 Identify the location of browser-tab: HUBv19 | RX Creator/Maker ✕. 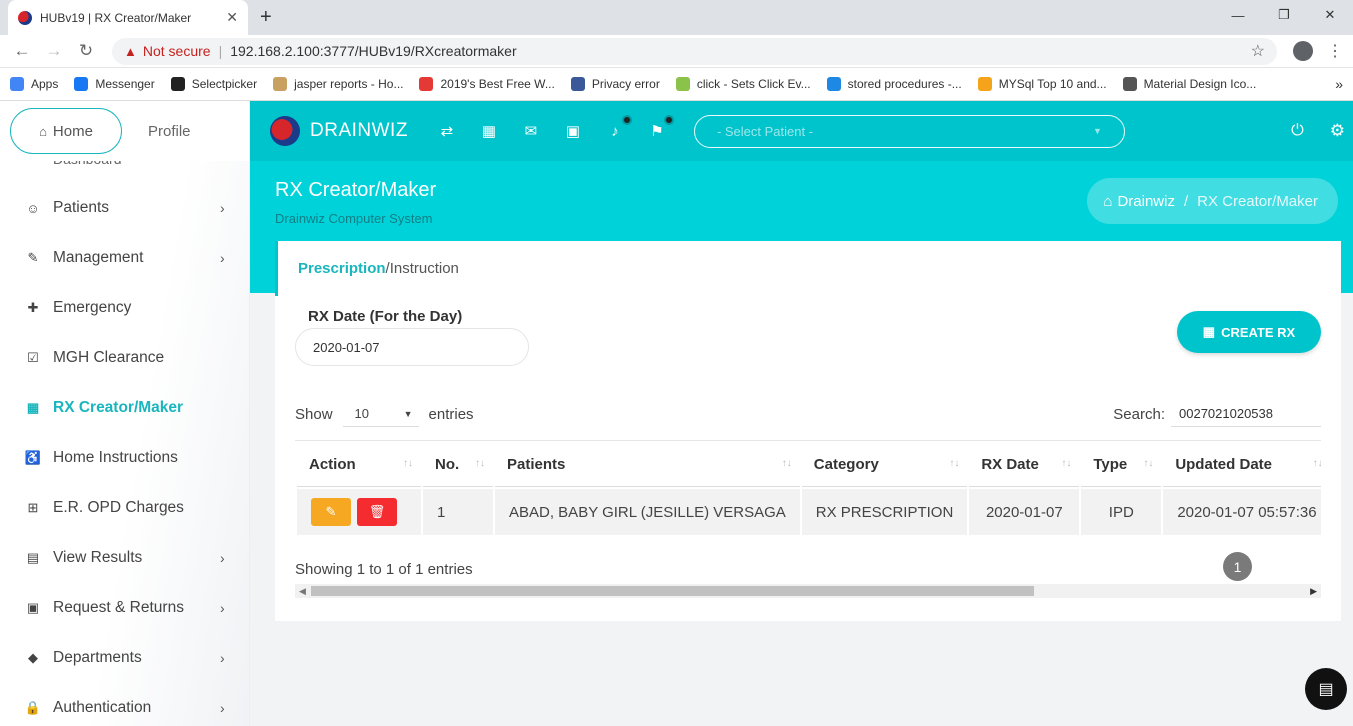
(128, 17).